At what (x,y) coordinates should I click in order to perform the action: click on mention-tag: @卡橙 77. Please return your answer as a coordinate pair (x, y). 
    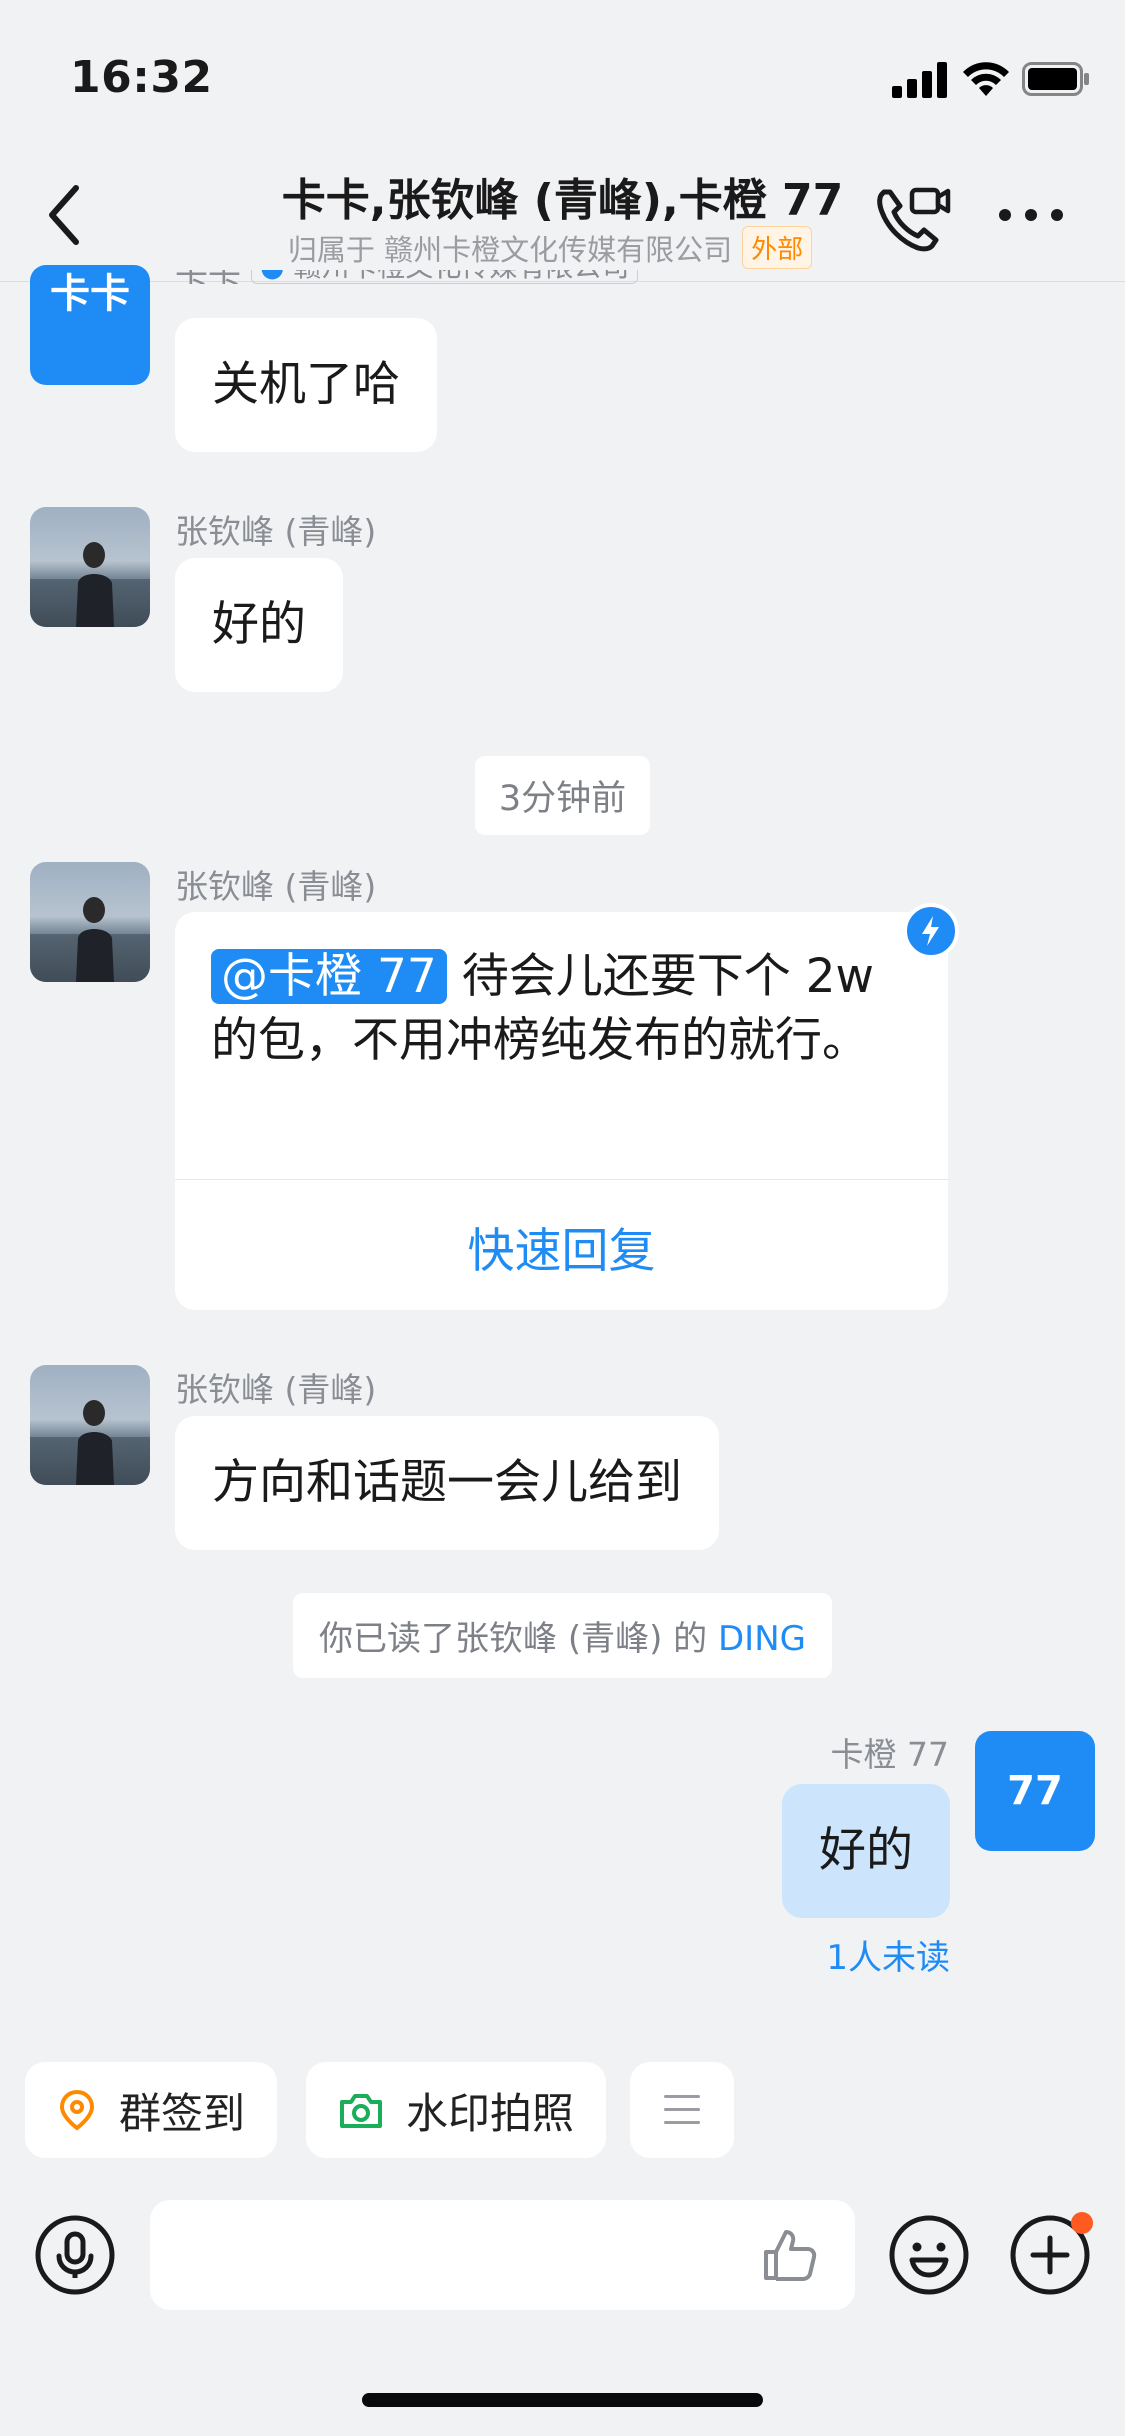
    Looking at the image, I should click on (329, 976).